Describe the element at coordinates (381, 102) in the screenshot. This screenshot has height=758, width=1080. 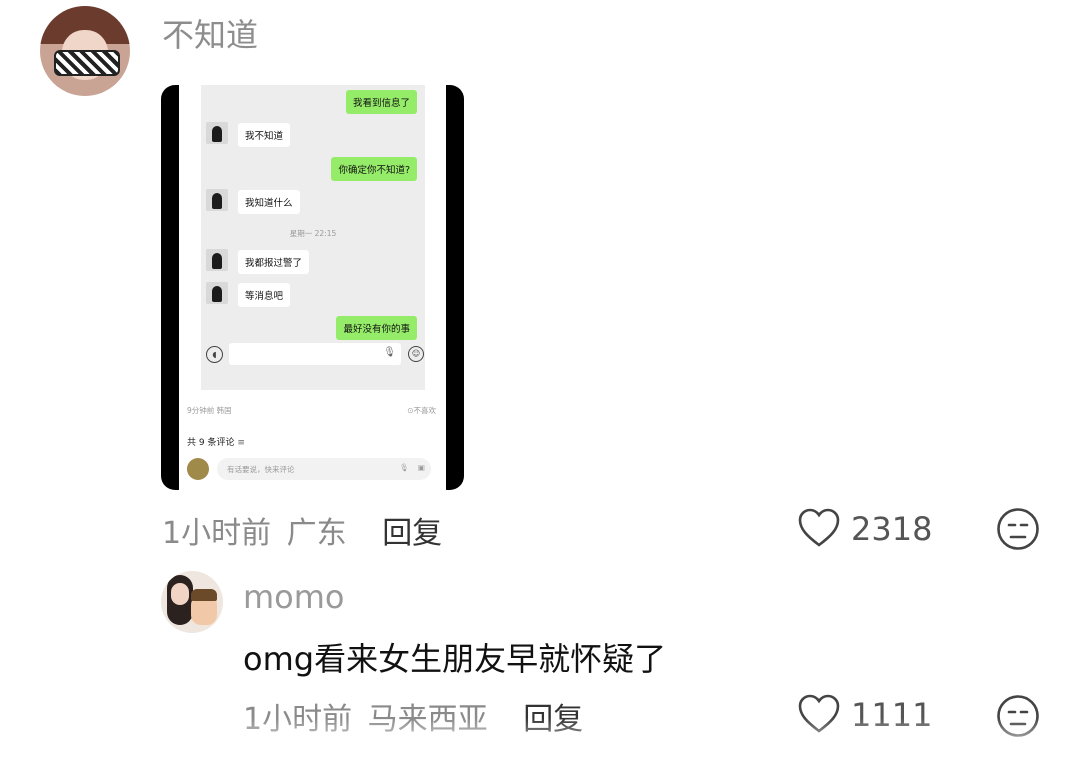
I see `chat-bubble-out: 我看到信息了` at that location.